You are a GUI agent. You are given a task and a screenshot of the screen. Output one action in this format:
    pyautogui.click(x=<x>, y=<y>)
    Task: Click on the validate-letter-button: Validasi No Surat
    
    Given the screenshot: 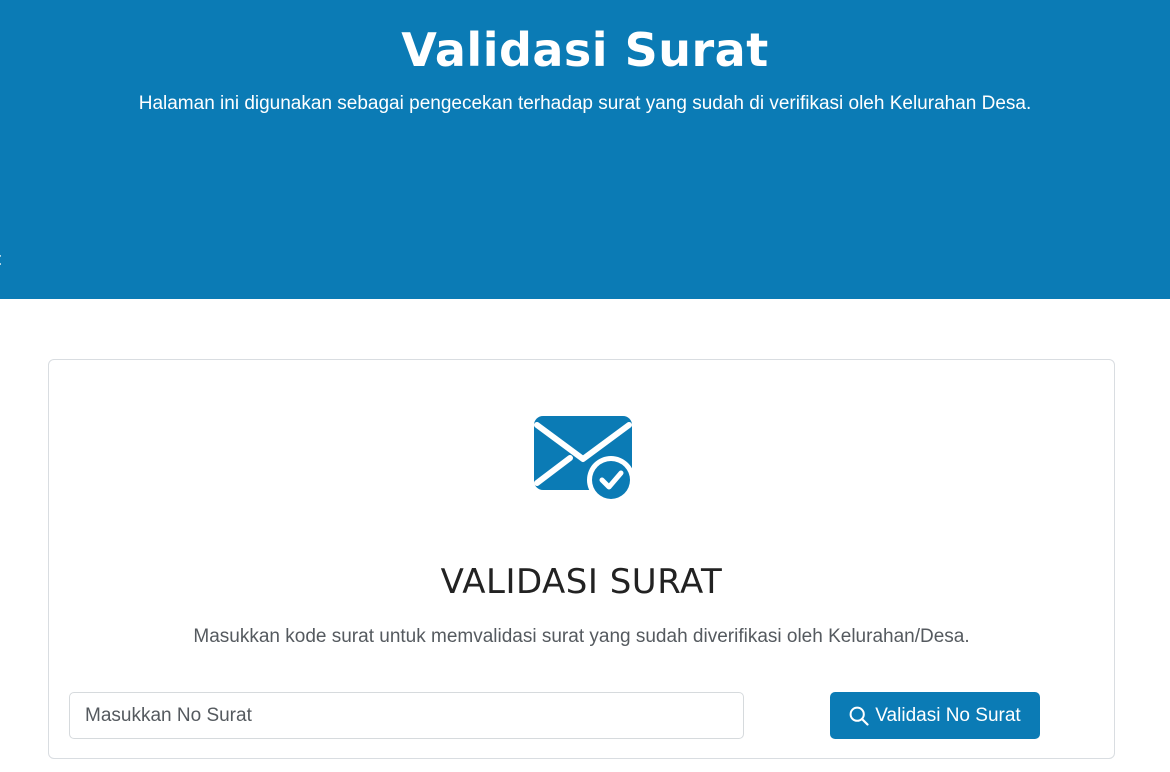 What is the action you would take?
    pyautogui.click(x=935, y=715)
    